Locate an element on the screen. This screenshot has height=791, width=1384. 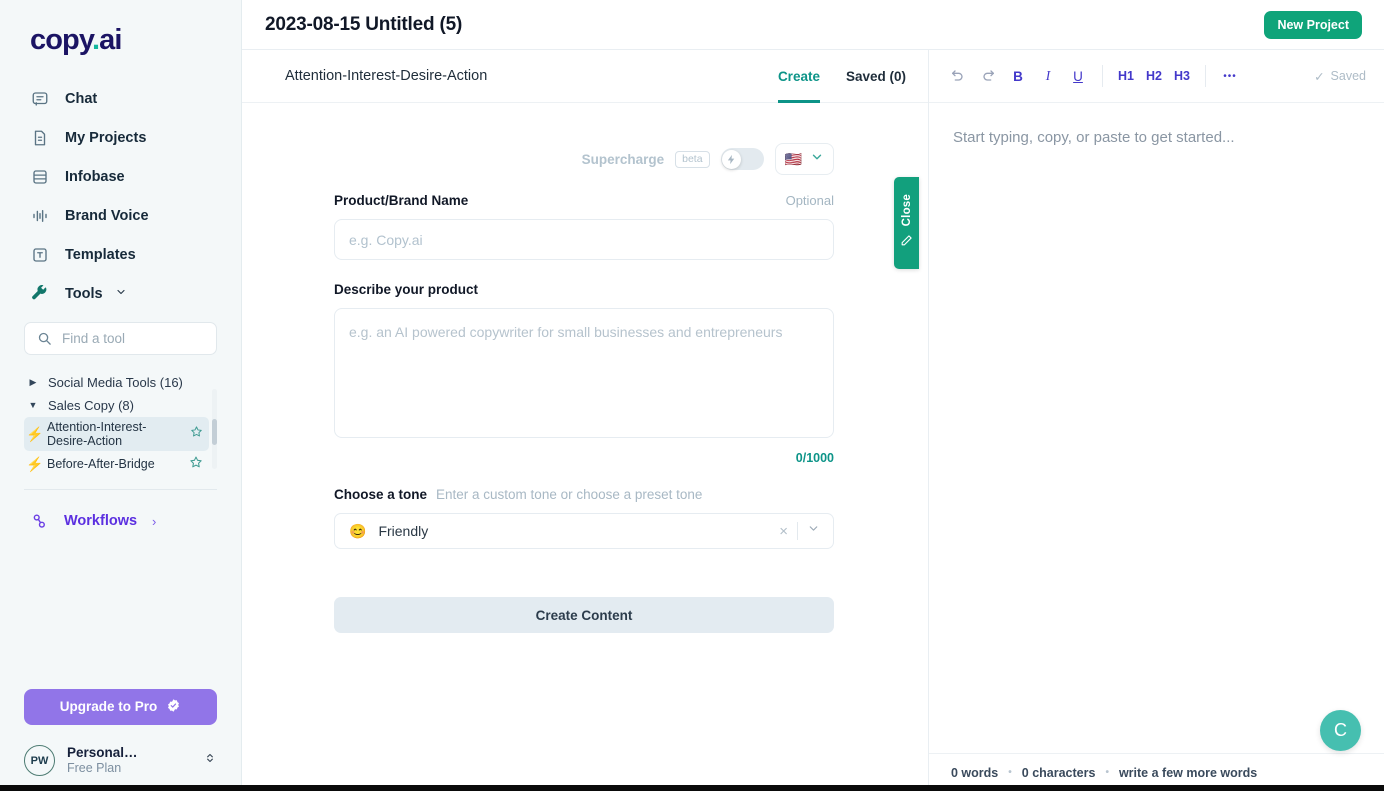
tool-search is located at coordinates (120, 338).